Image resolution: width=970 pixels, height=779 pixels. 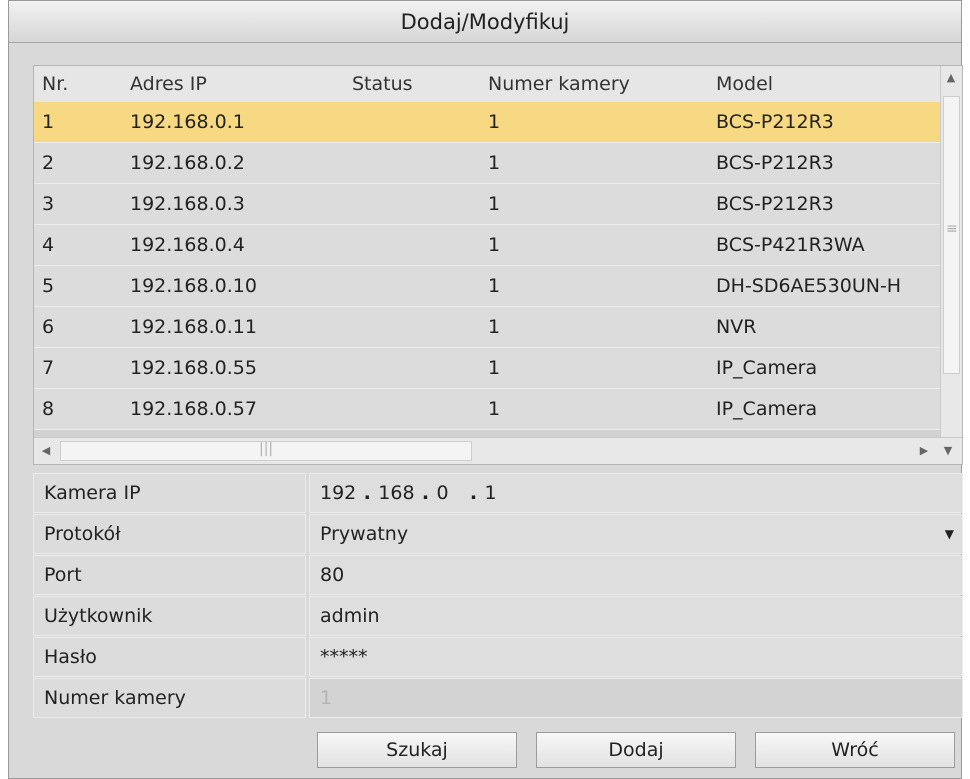 I want to click on table-cell: 192.168.0.11, so click(x=193, y=327).